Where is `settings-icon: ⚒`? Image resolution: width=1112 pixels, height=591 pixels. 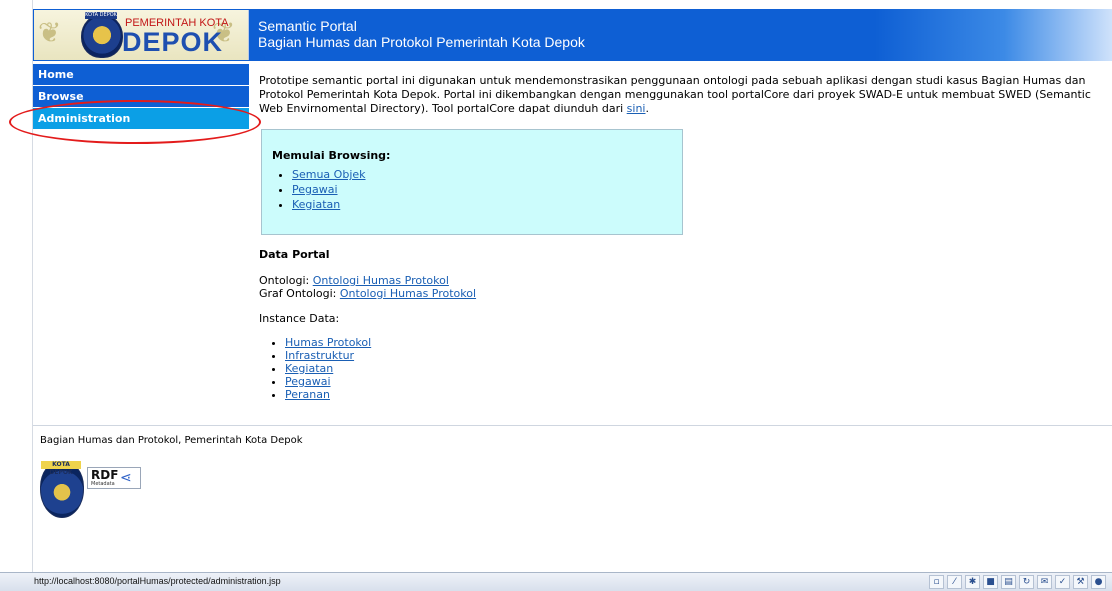
settings-icon: ⚒ is located at coordinates (1080, 582).